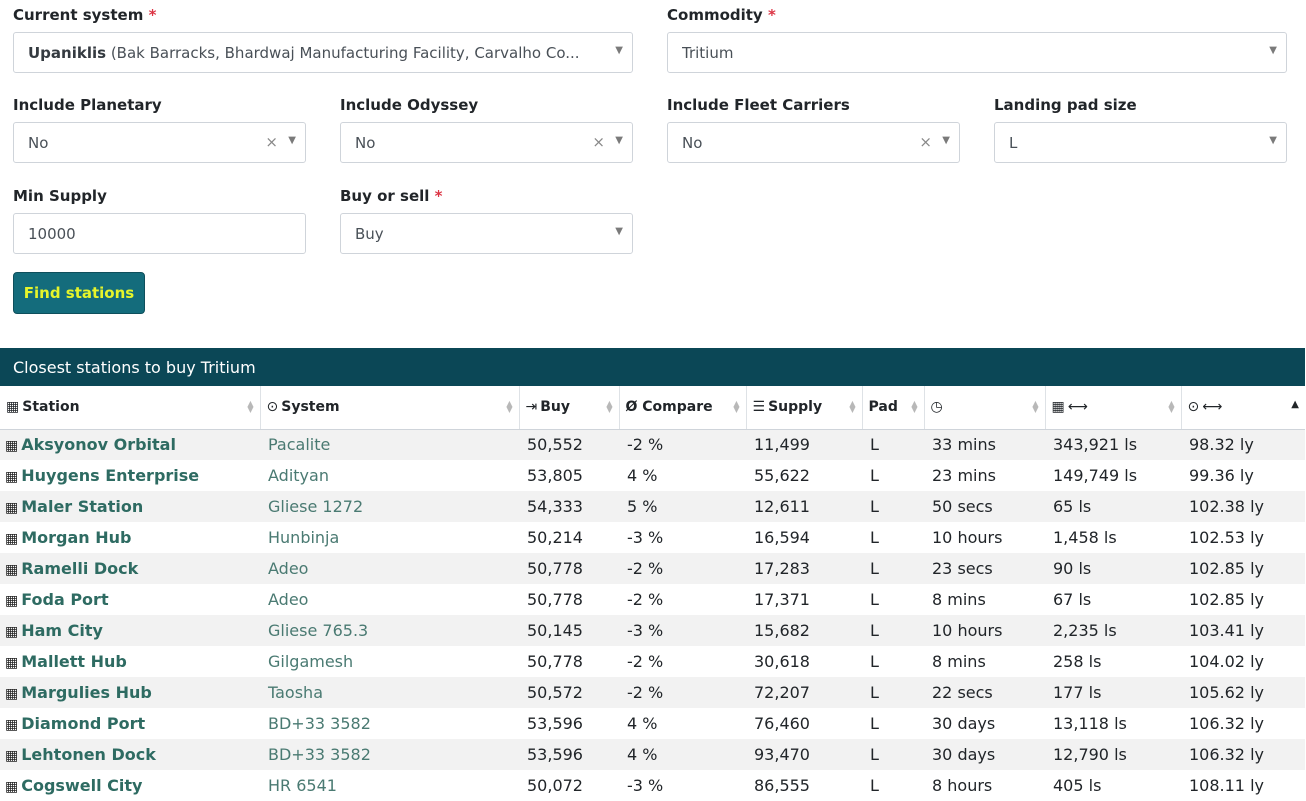 This screenshot has height=801, width=1306. Describe the element at coordinates (389, 475) in the screenshot. I see `system-link: Adityan` at that location.